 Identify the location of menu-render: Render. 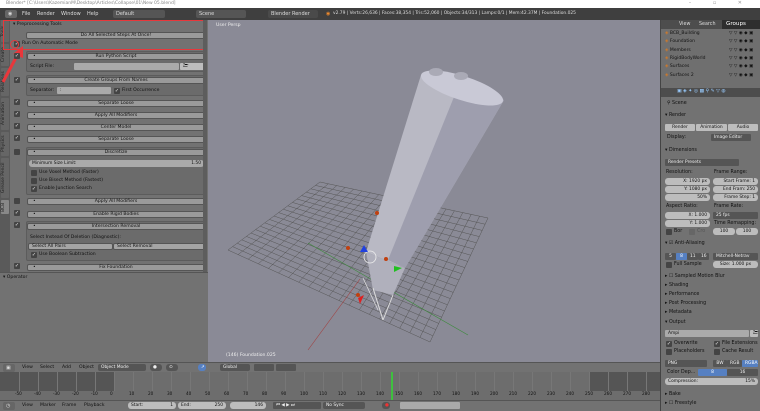
(46, 14).